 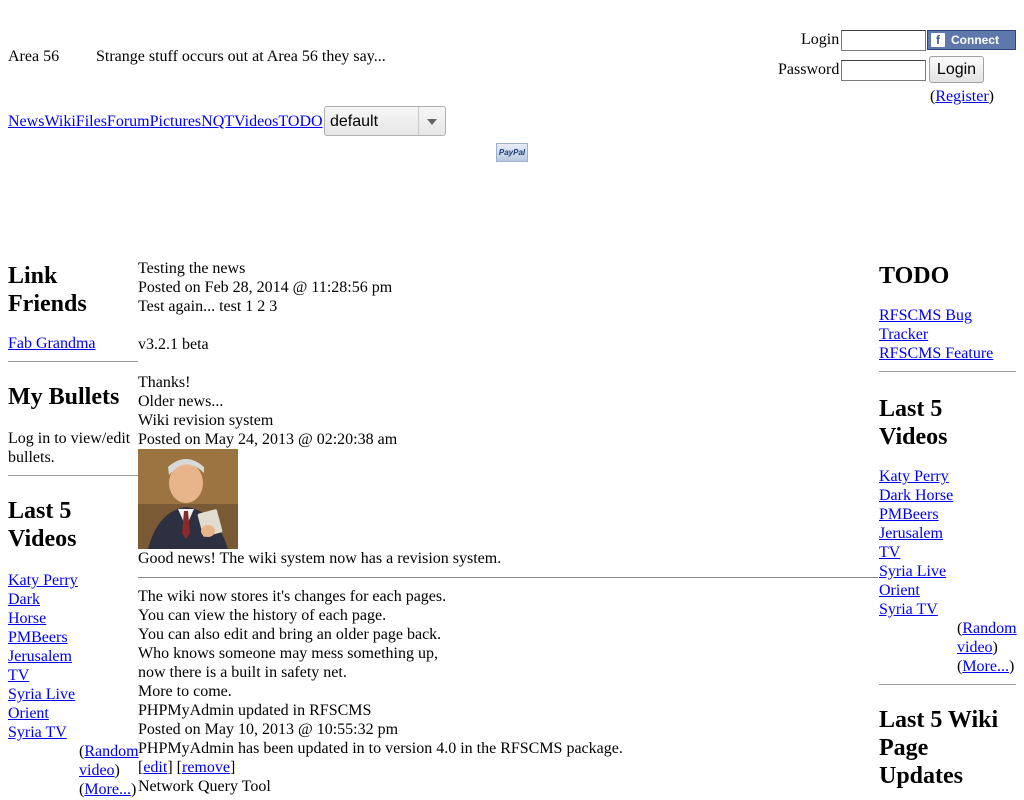 I want to click on right-random-video-link: Random video, so click(x=987, y=638).